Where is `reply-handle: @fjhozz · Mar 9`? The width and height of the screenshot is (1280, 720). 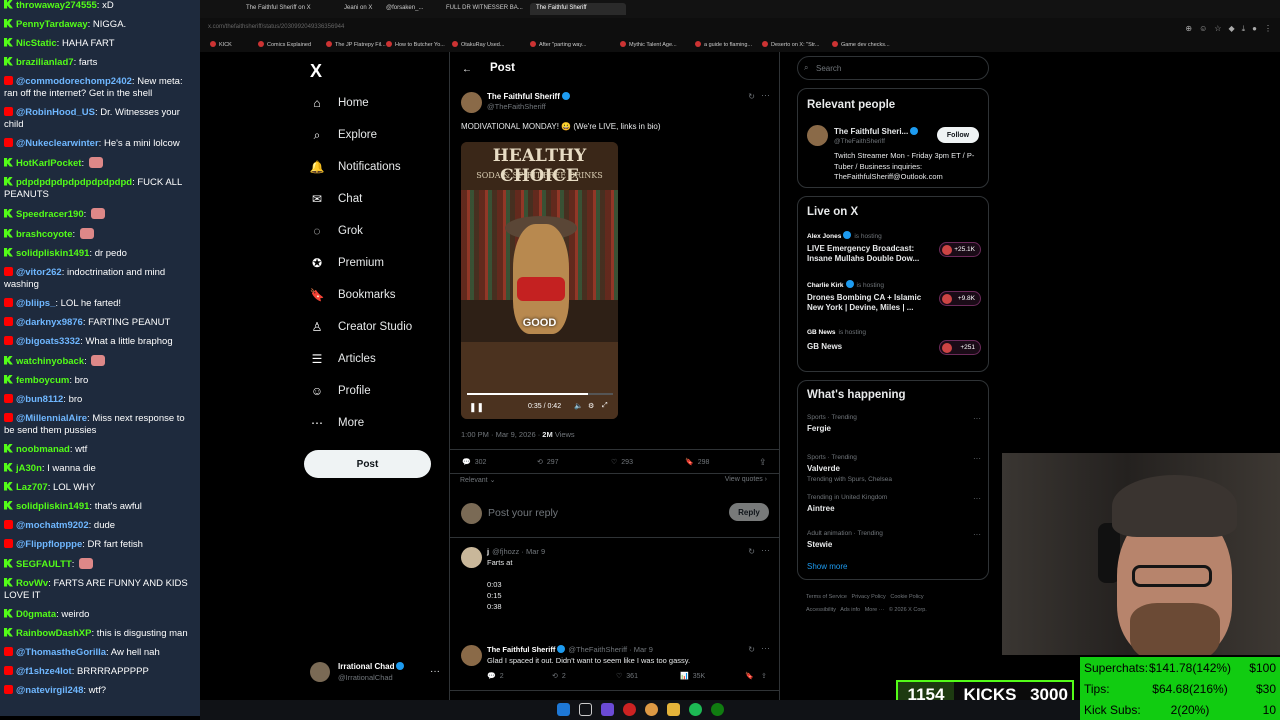 reply-handle: @fjhozz · Mar 9 is located at coordinates (518, 551).